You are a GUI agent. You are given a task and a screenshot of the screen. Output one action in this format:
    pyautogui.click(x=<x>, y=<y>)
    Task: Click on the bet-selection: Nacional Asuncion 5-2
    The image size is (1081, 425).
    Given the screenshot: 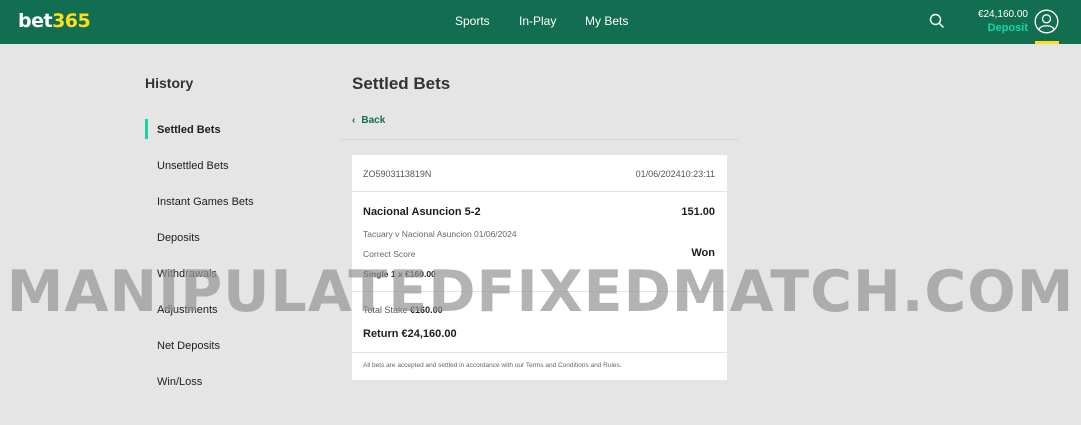 What is the action you would take?
    pyautogui.click(x=422, y=212)
    